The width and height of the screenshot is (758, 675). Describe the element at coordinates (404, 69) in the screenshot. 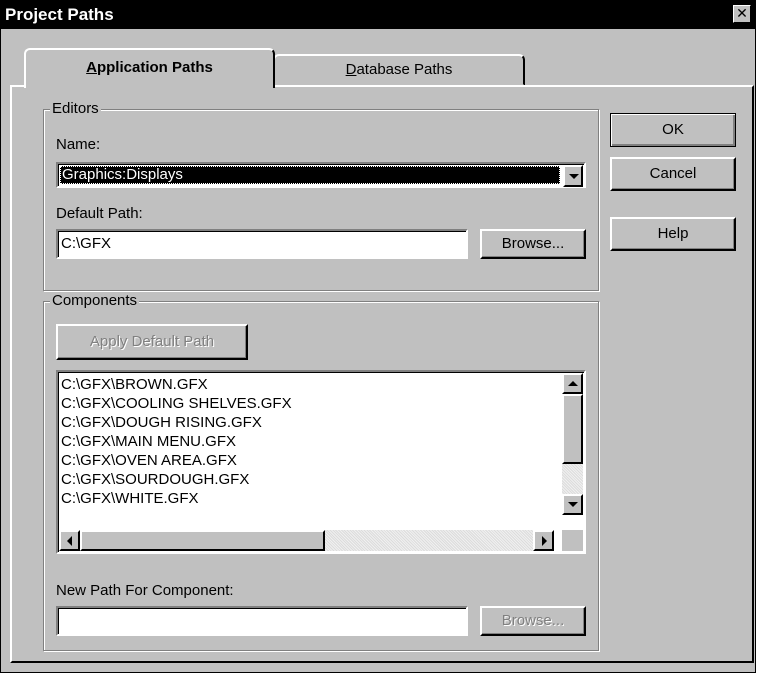

I see `tab-label: atabase Paths` at that location.